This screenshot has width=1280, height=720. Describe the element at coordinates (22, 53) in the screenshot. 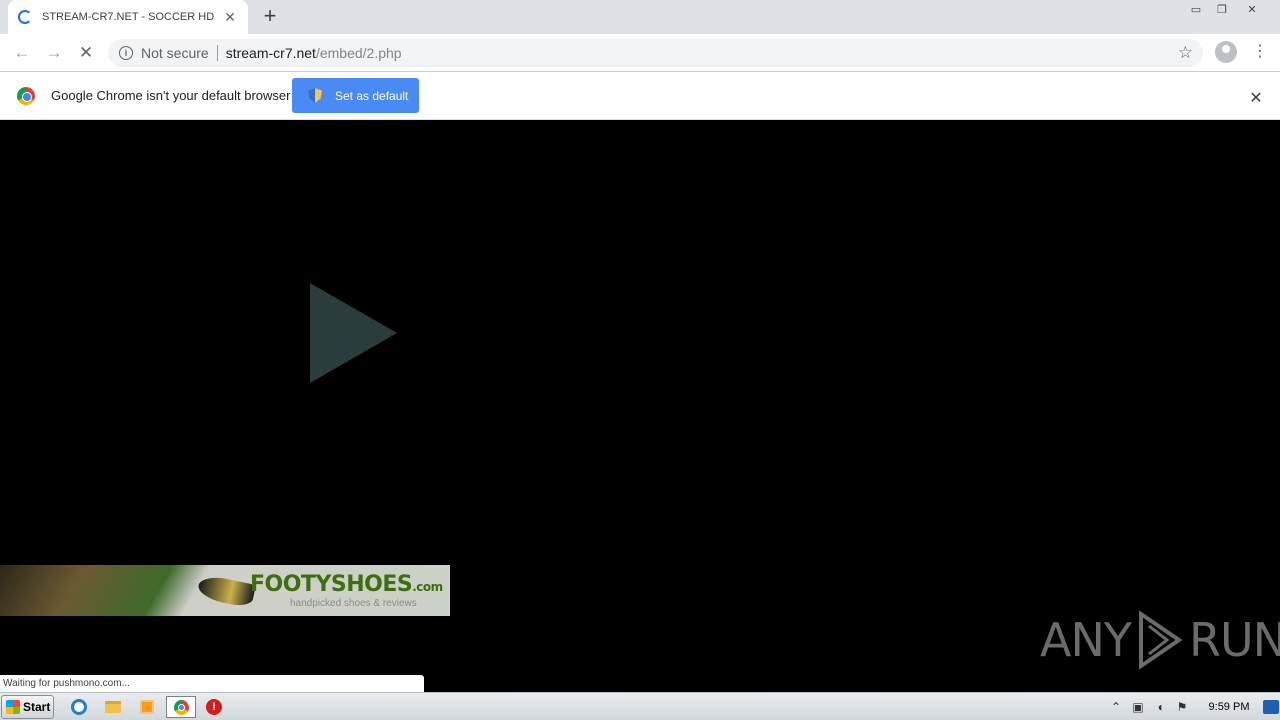

I see `back-icon: ←` at that location.